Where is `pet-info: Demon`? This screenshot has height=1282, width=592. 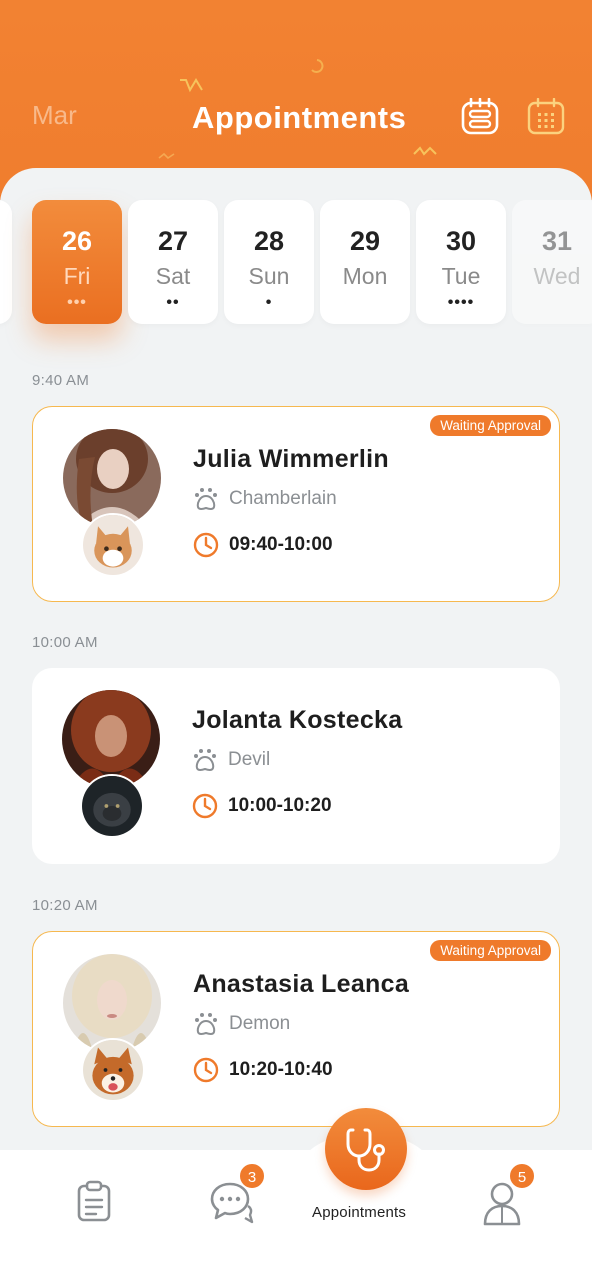
pet-info: Demon is located at coordinates (241, 1024).